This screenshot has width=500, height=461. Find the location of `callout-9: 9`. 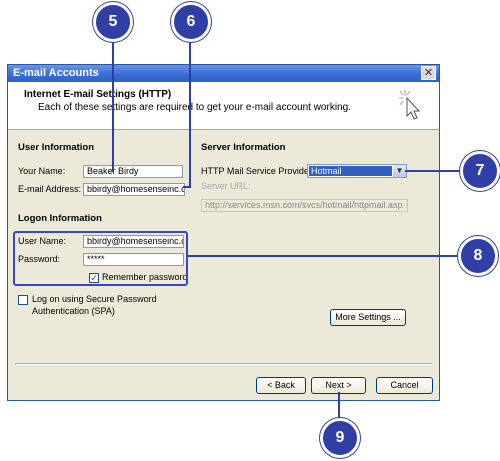

callout-9: 9 is located at coordinates (340, 438).